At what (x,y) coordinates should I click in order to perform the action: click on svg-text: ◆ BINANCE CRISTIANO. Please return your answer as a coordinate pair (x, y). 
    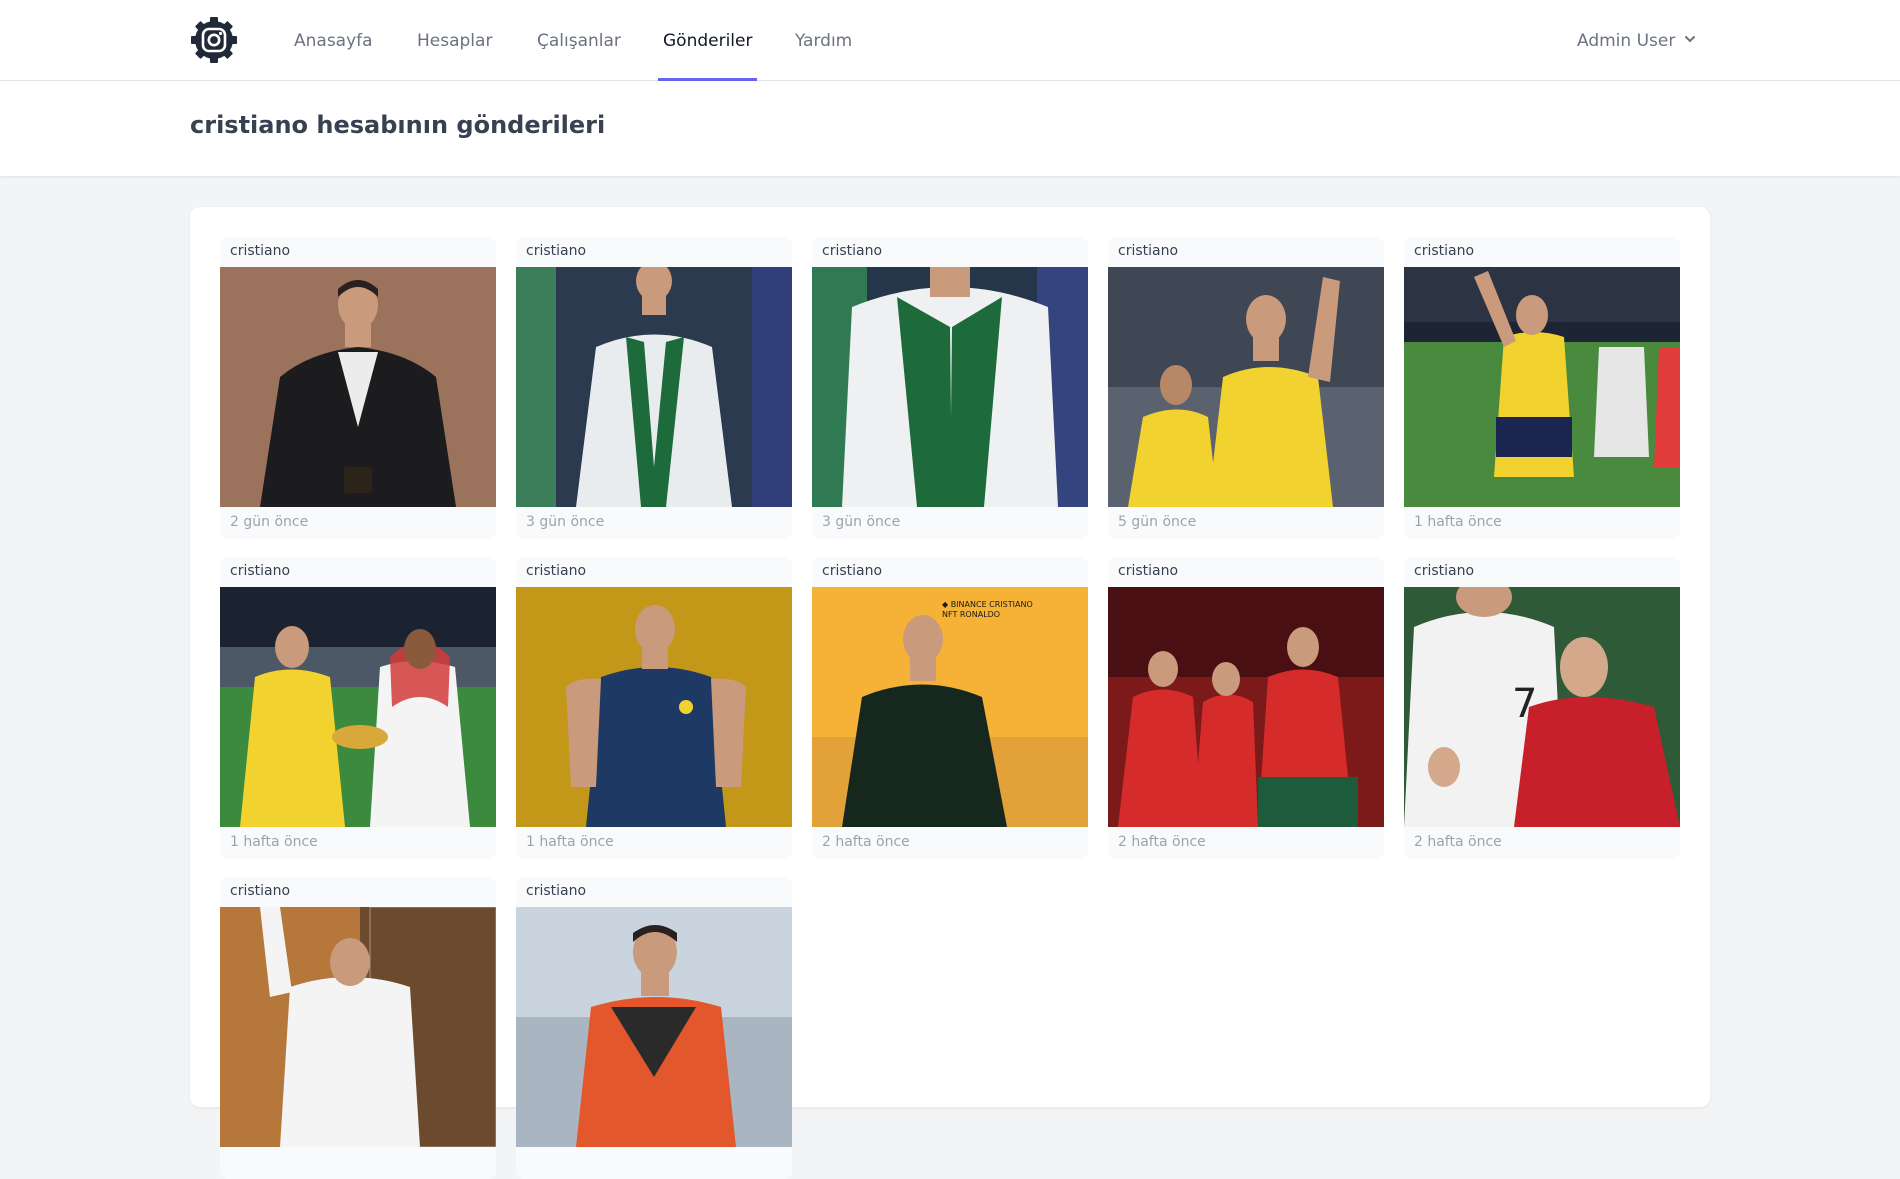
    Looking at the image, I should click on (987, 604).